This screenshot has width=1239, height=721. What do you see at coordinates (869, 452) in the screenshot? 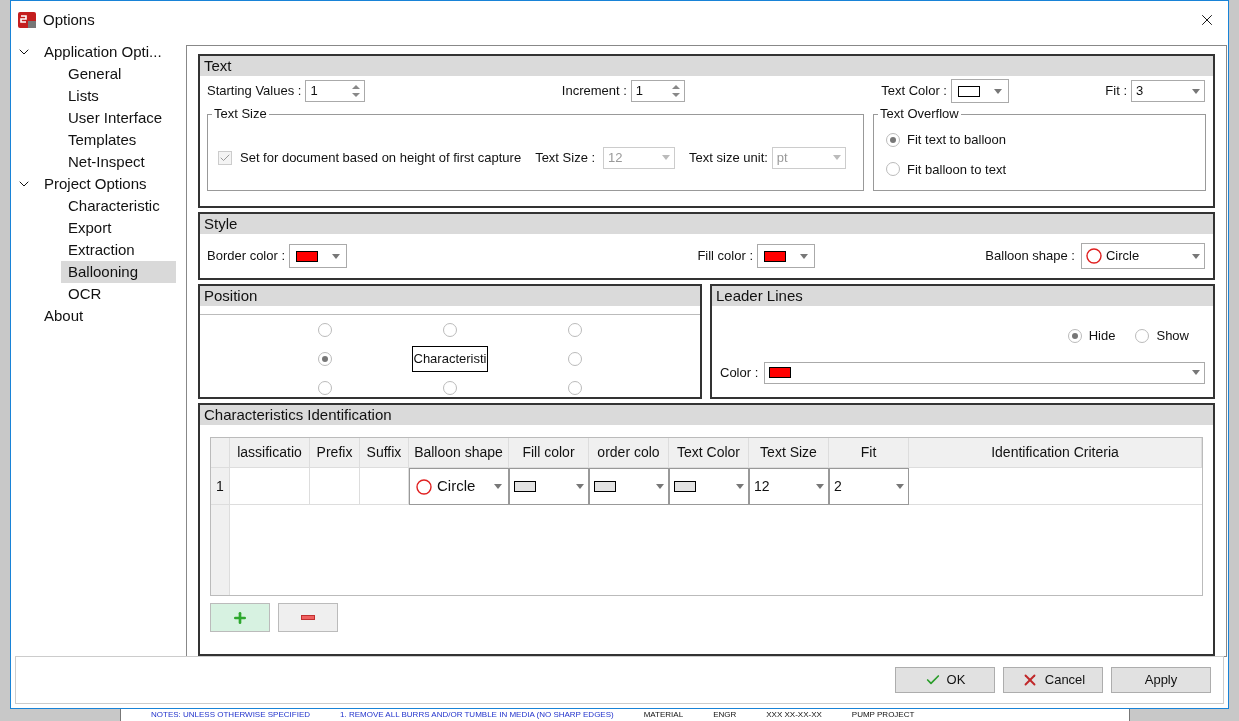
I see `column-header: Fit` at bounding box center [869, 452].